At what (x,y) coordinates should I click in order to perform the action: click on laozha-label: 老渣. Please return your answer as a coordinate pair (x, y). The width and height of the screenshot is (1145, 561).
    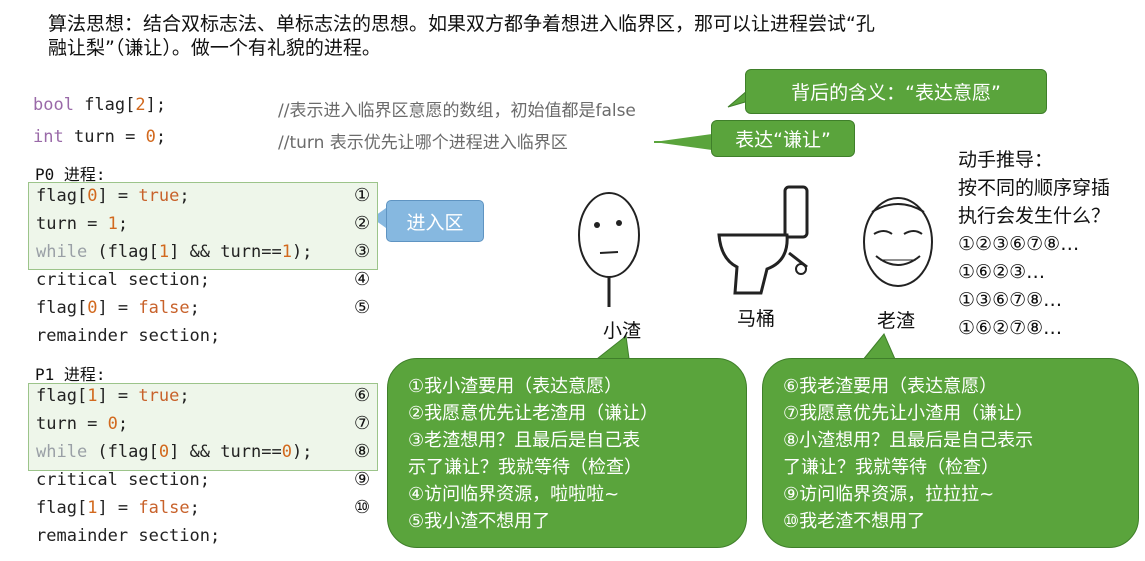
    Looking at the image, I should click on (896, 321).